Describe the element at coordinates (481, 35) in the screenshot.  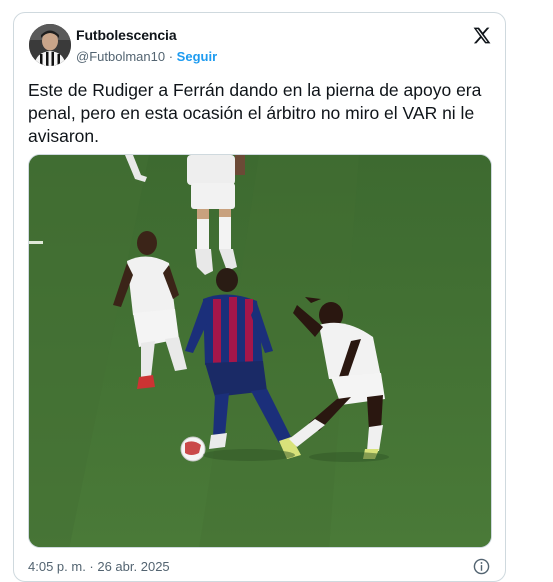
I see `x-logo-icon` at that location.